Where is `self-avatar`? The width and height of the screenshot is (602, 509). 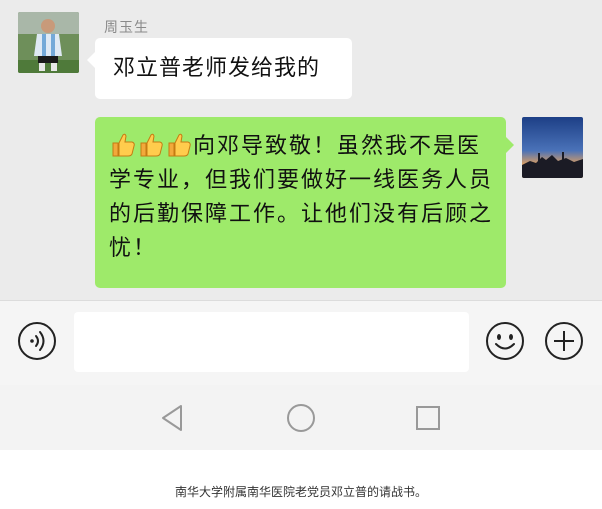 self-avatar is located at coordinates (552, 147).